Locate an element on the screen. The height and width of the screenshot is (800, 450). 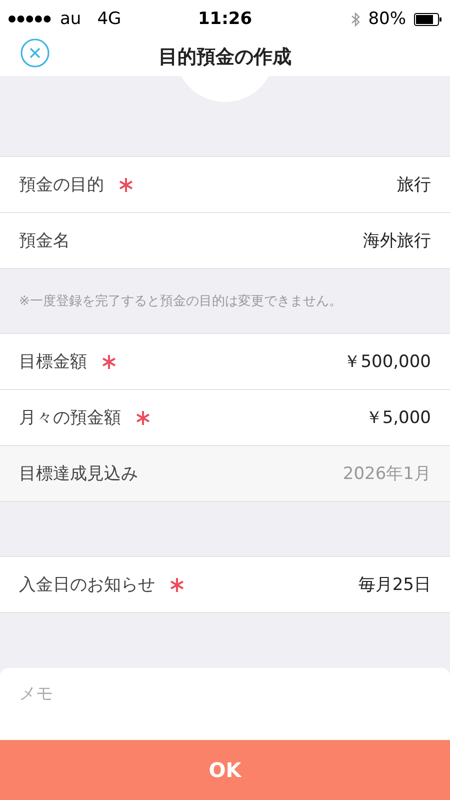
field-label: 目標金額 is located at coordinates (53, 362).